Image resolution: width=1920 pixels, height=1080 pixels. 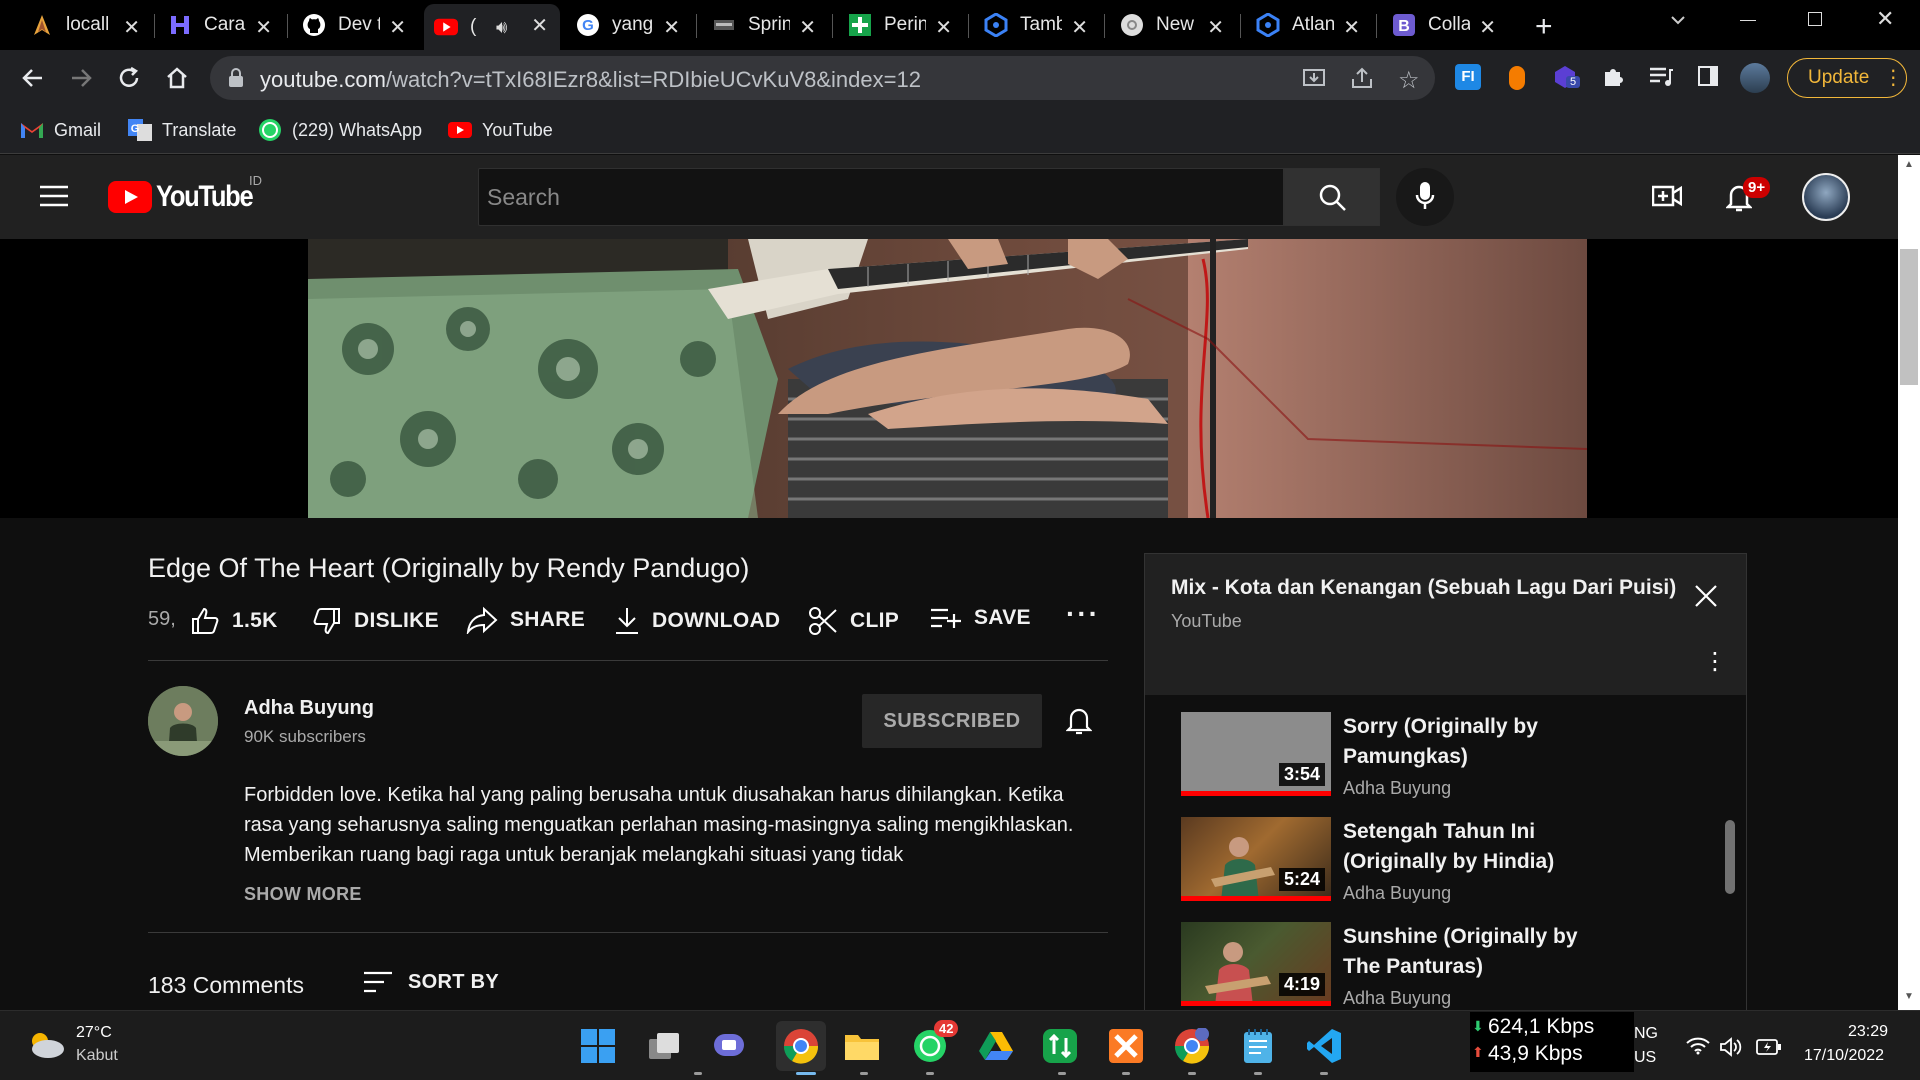 I want to click on tab-8: New ✕, so click(x=1173, y=25).